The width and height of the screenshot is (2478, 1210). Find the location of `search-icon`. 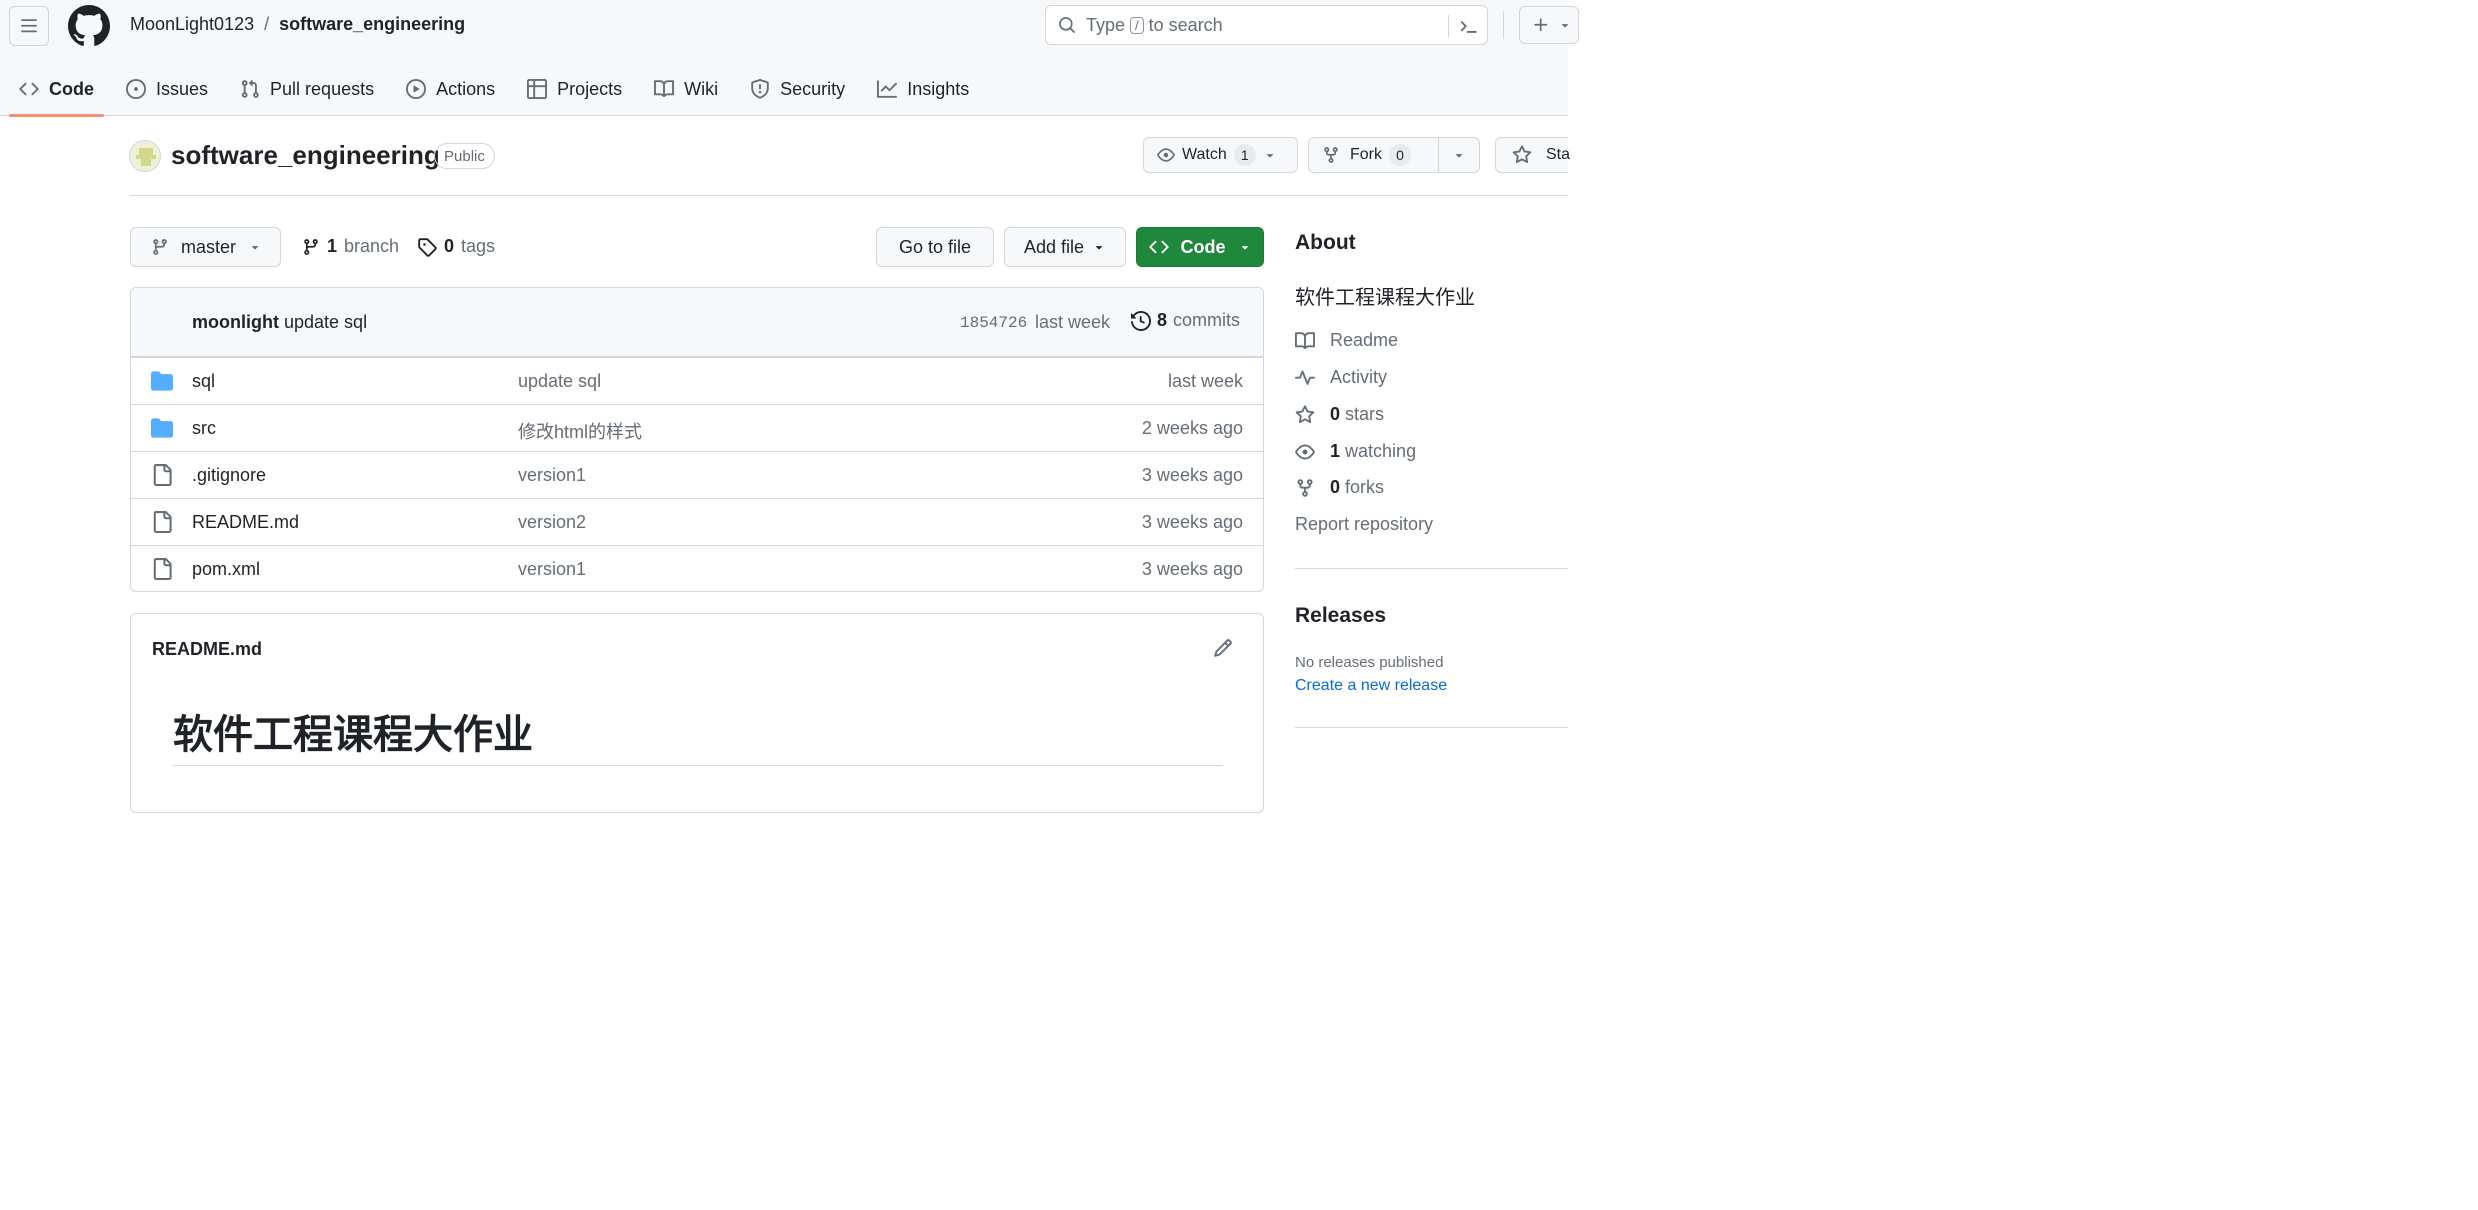

search-icon is located at coordinates (1067, 25).